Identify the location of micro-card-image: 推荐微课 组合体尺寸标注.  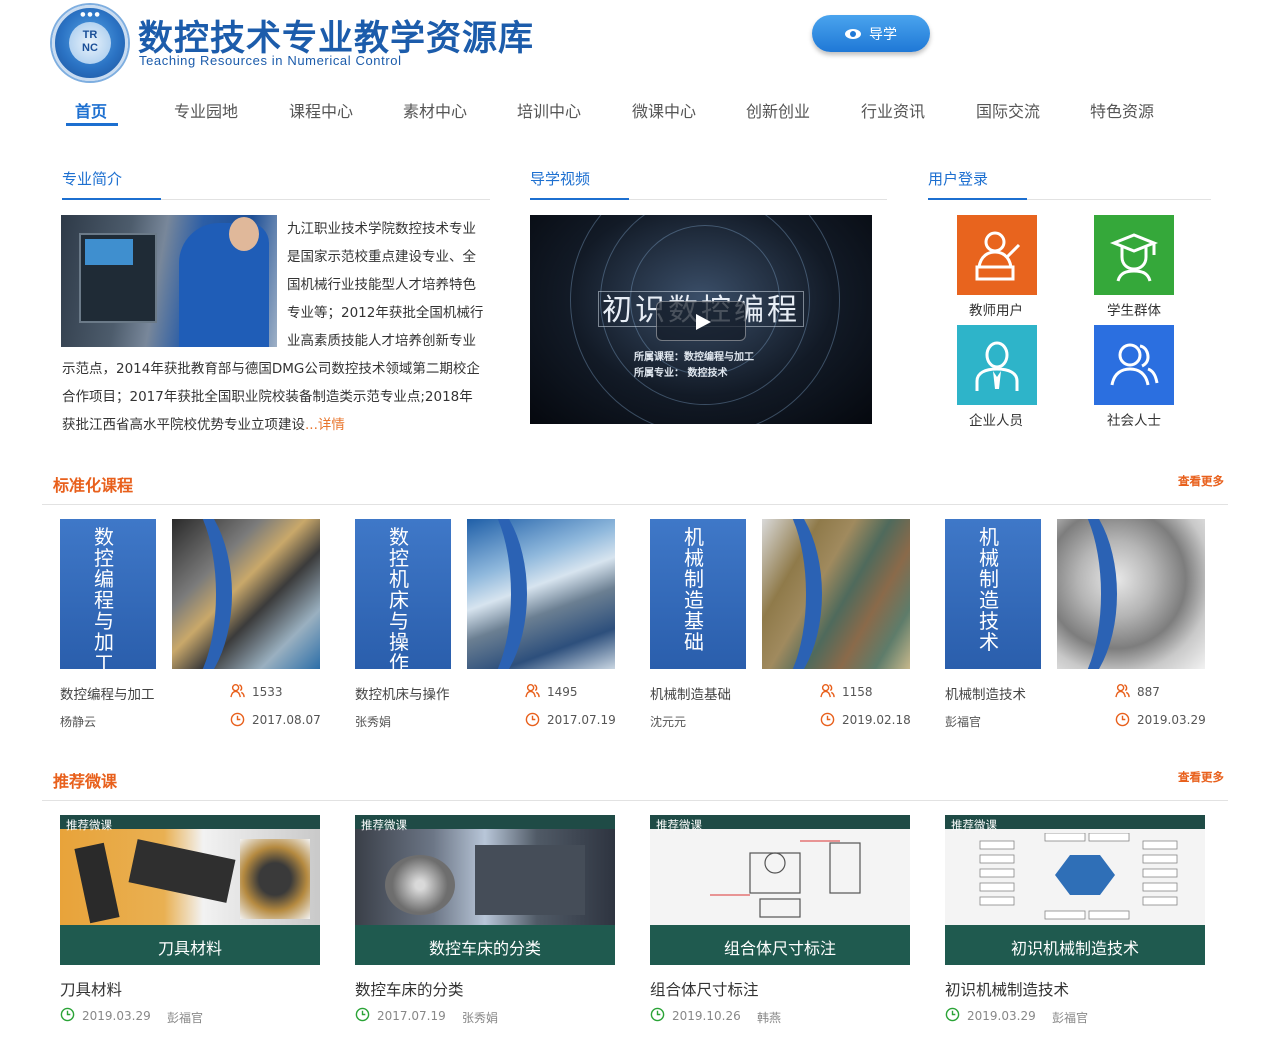
(780, 890).